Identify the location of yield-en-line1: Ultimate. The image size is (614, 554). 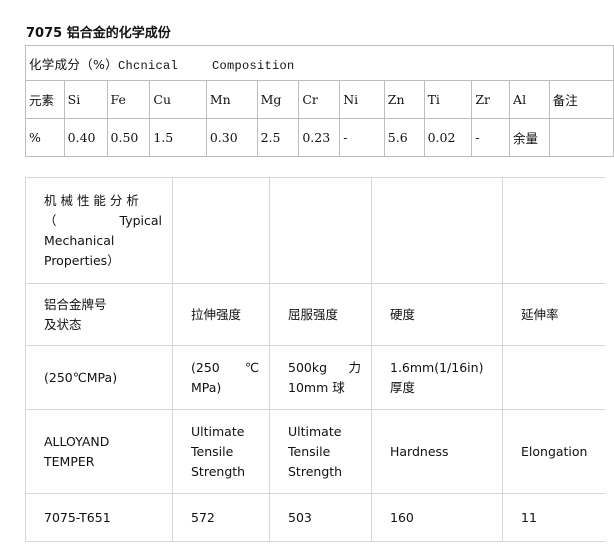
(315, 431).